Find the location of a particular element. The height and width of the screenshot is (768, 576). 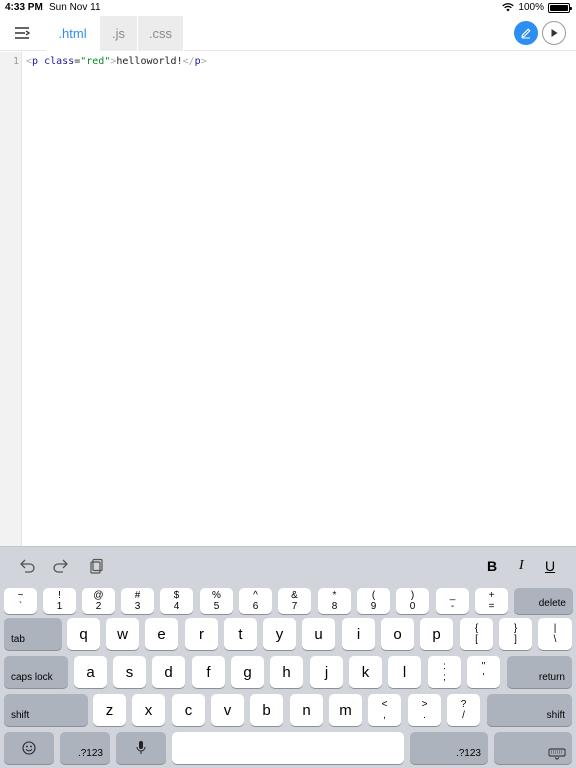

key-slash: ? / is located at coordinates (463, 710).